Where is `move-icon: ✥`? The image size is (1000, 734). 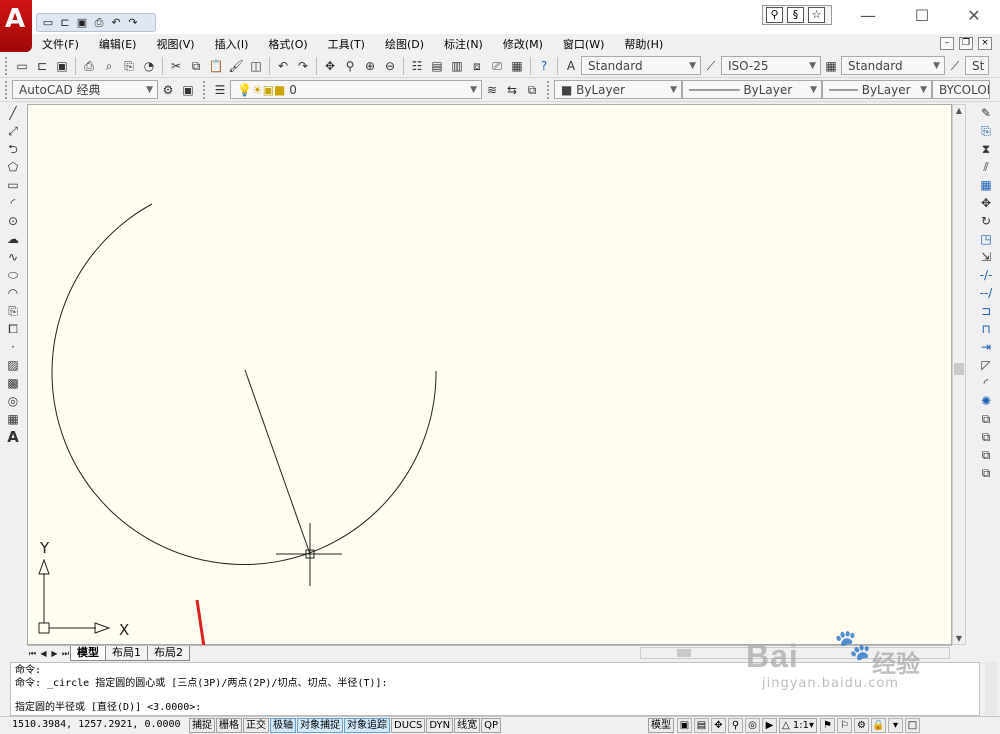
move-icon: ✥ is located at coordinates (986, 203).